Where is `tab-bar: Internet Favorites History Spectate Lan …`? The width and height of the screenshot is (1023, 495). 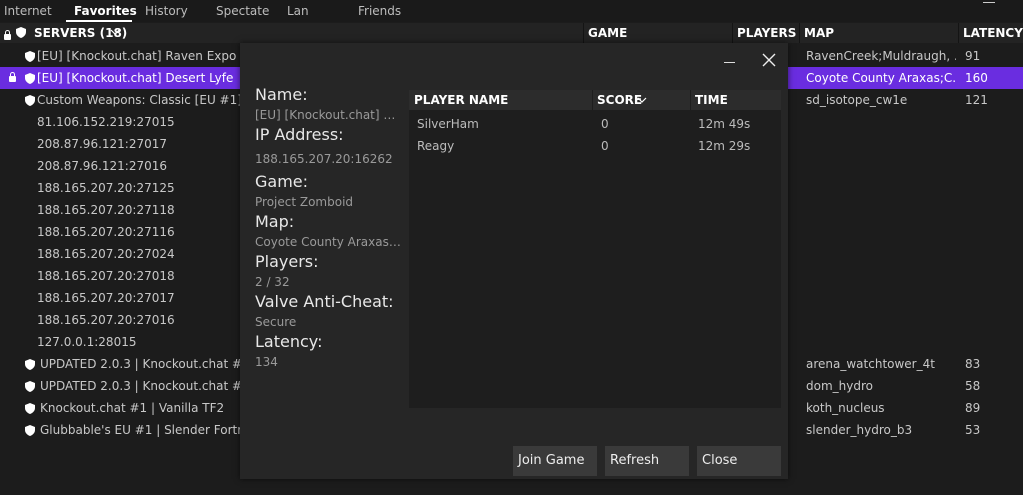 tab-bar: Internet Favorites History Spectate Lan … is located at coordinates (511, 11).